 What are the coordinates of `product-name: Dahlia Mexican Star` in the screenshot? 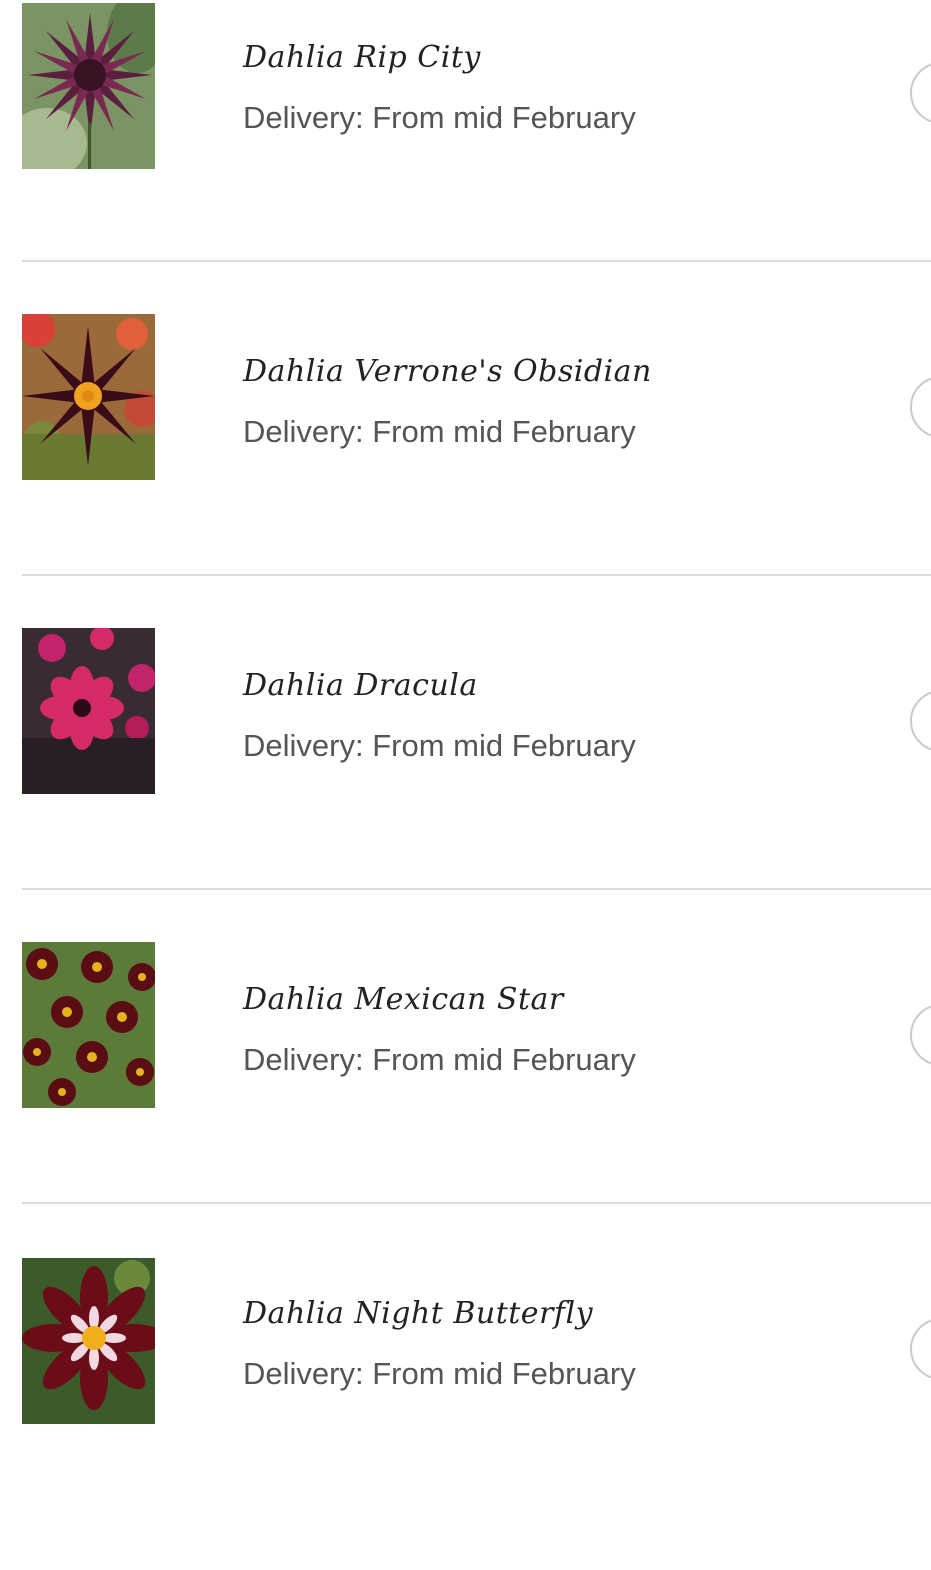 It's located at (403, 999).